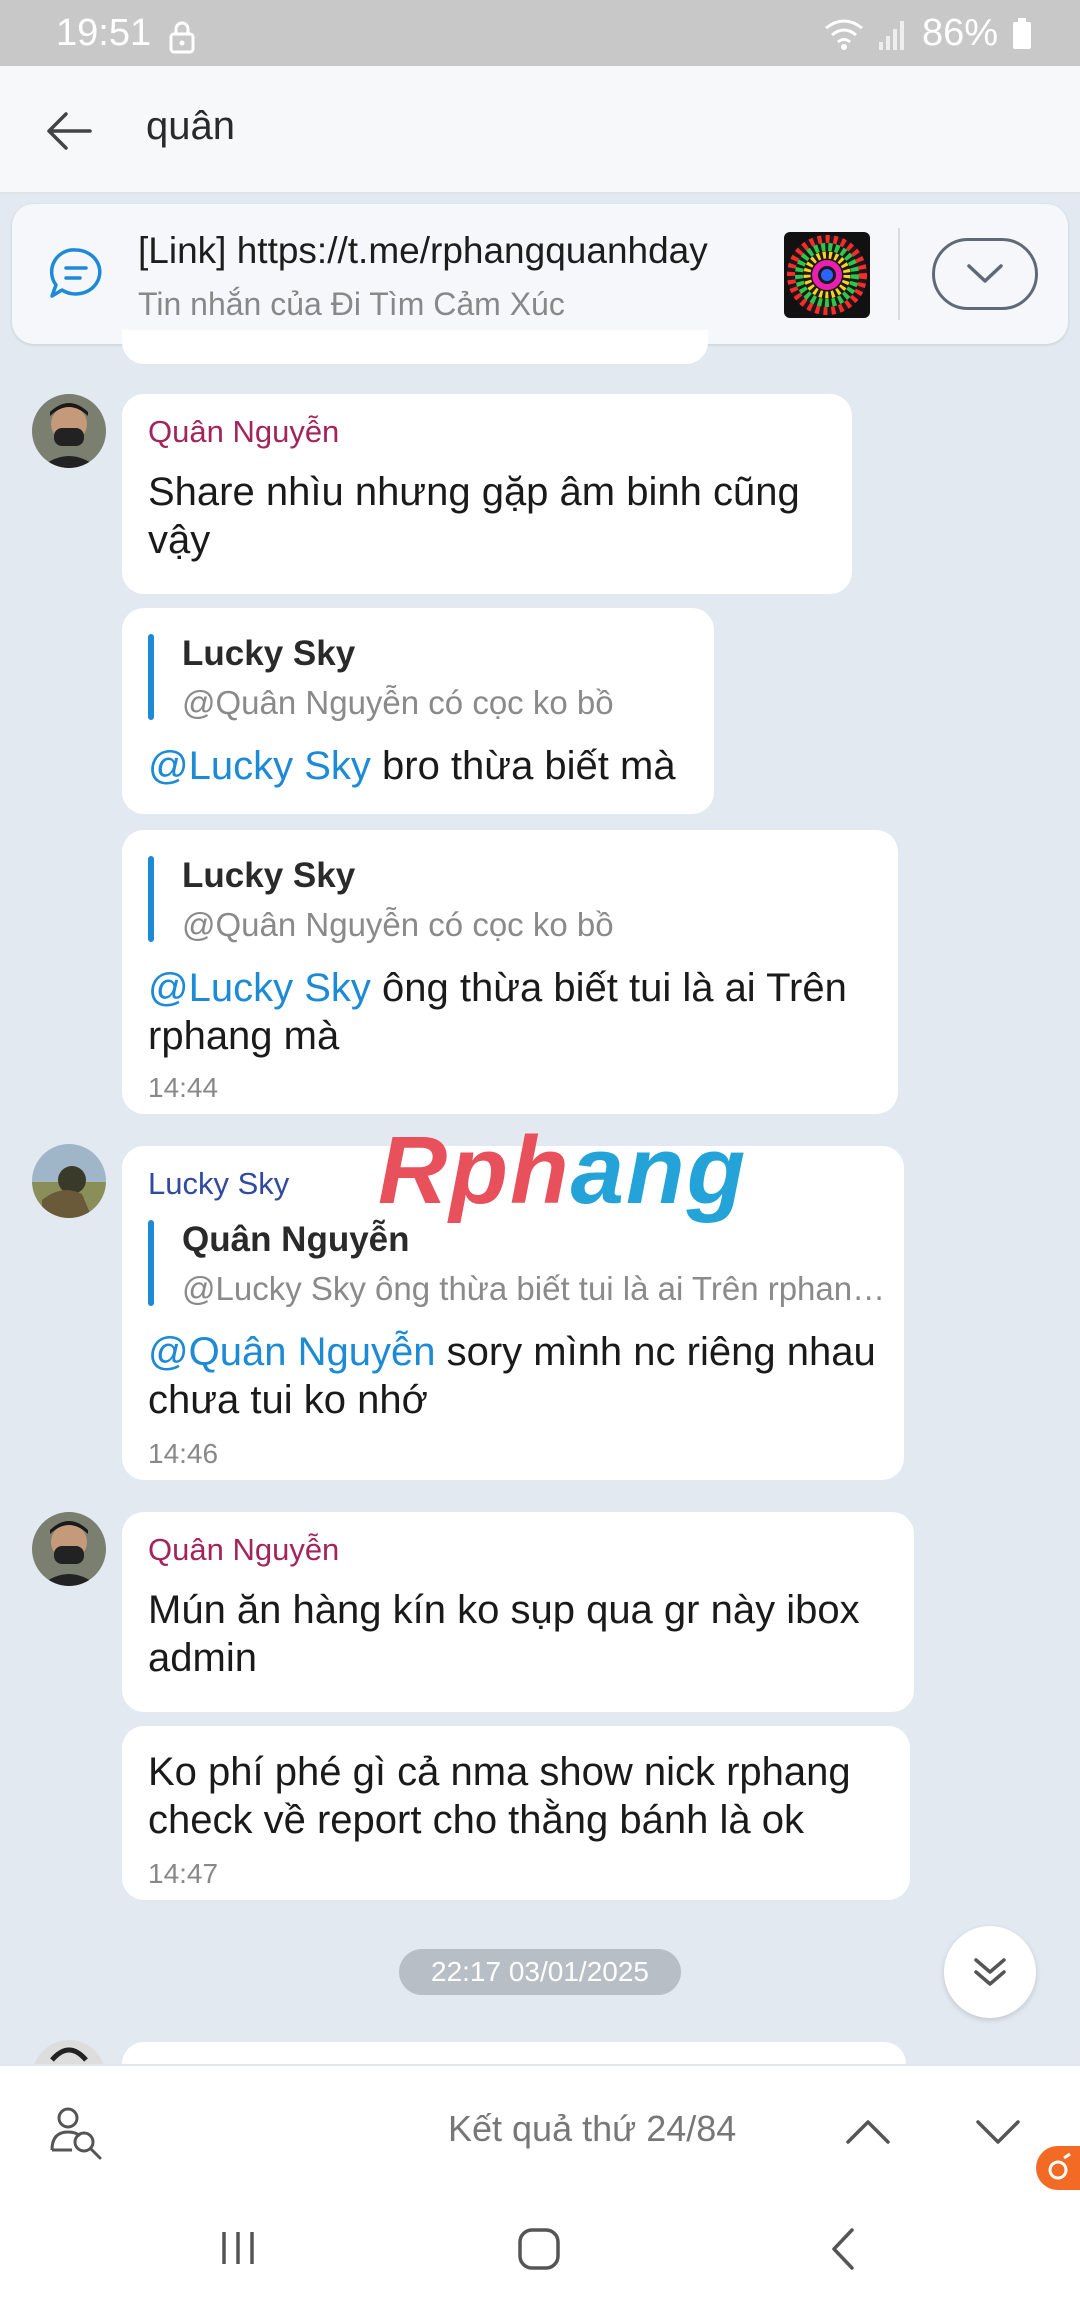 The image size is (1080, 2316). What do you see at coordinates (183, 1453) in the screenshot?
I see `message-time: 14:46` at bounding box center [183, 1453].